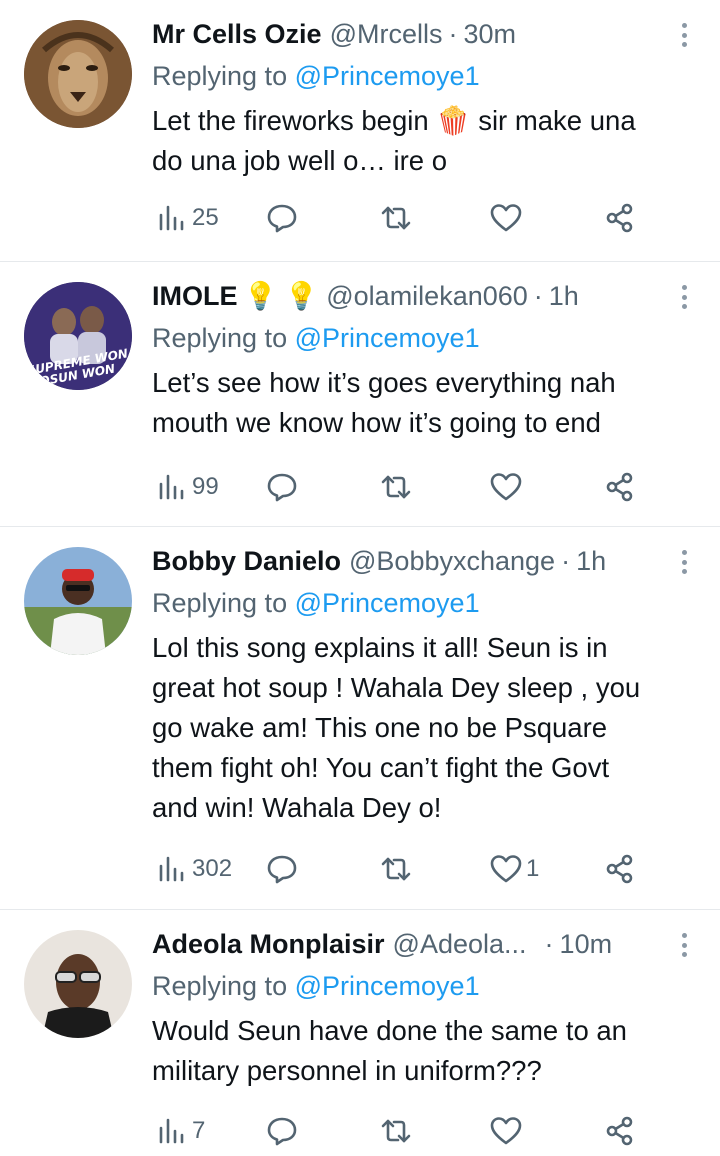 This screenshot has height=1156, width=720. What do you see at coordinates (533, 868) in the screenshot?
I see `likes-count: 1` at bounding box center [533, 868].